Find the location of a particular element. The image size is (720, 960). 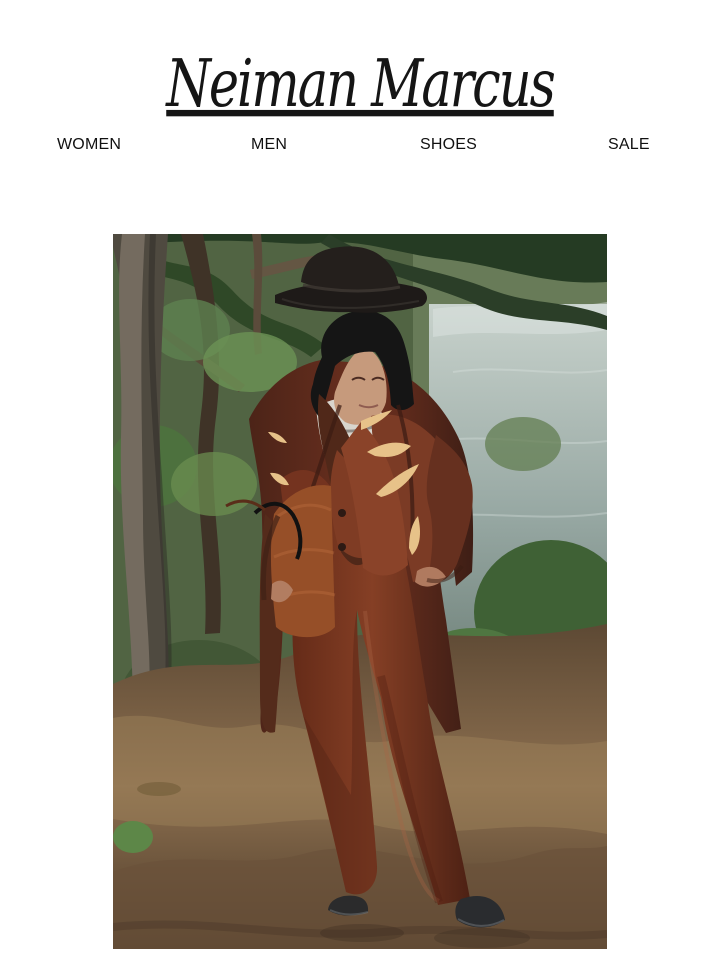

main-navigation: WOMEN MEN SHOES SALE is located at coordinates (360, 145).